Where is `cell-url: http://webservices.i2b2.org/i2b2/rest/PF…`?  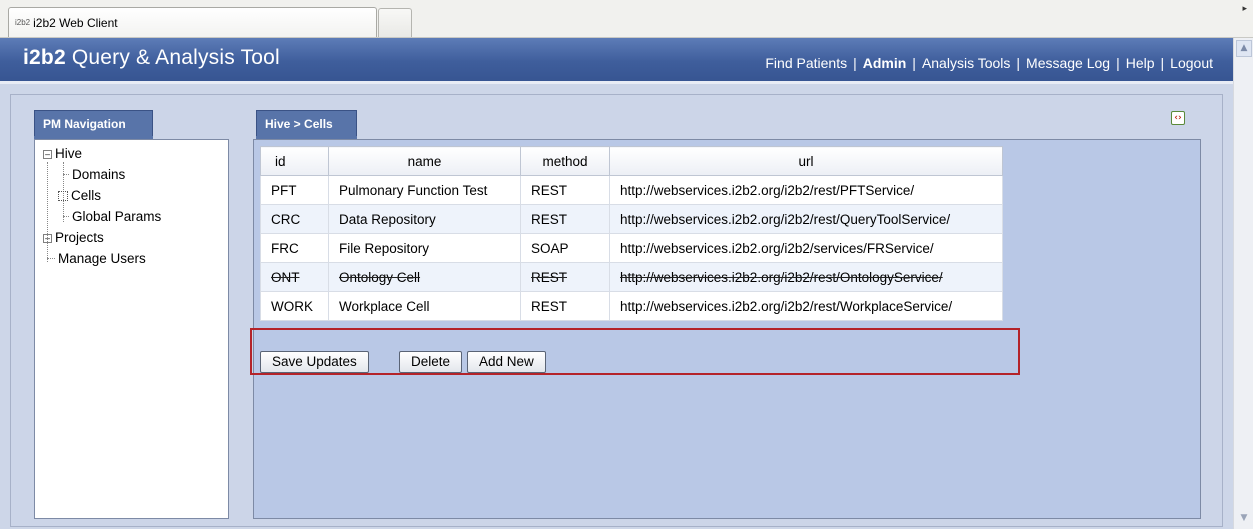
cell-url: http://webservices.i2b2.org/i2b2/rest/PF… is located at coordinates (806, 190).